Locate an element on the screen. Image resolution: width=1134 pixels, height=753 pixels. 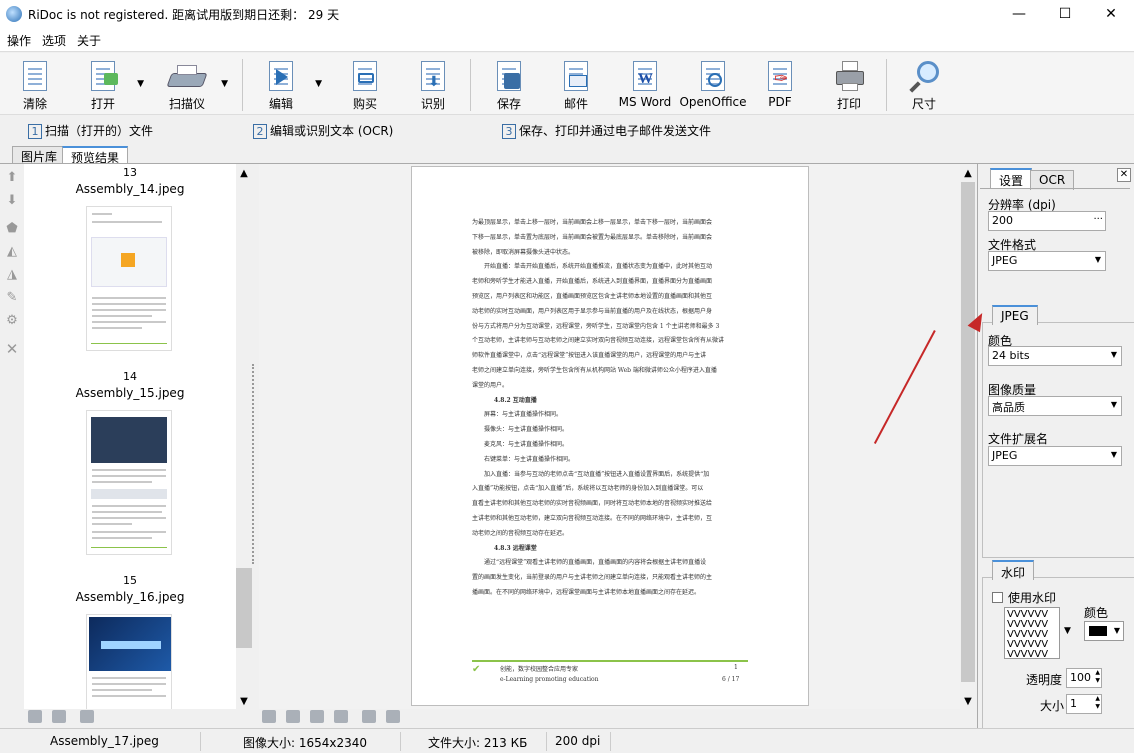
quality-select: 高品质 ▼ is located at coordinates (1055, 406).